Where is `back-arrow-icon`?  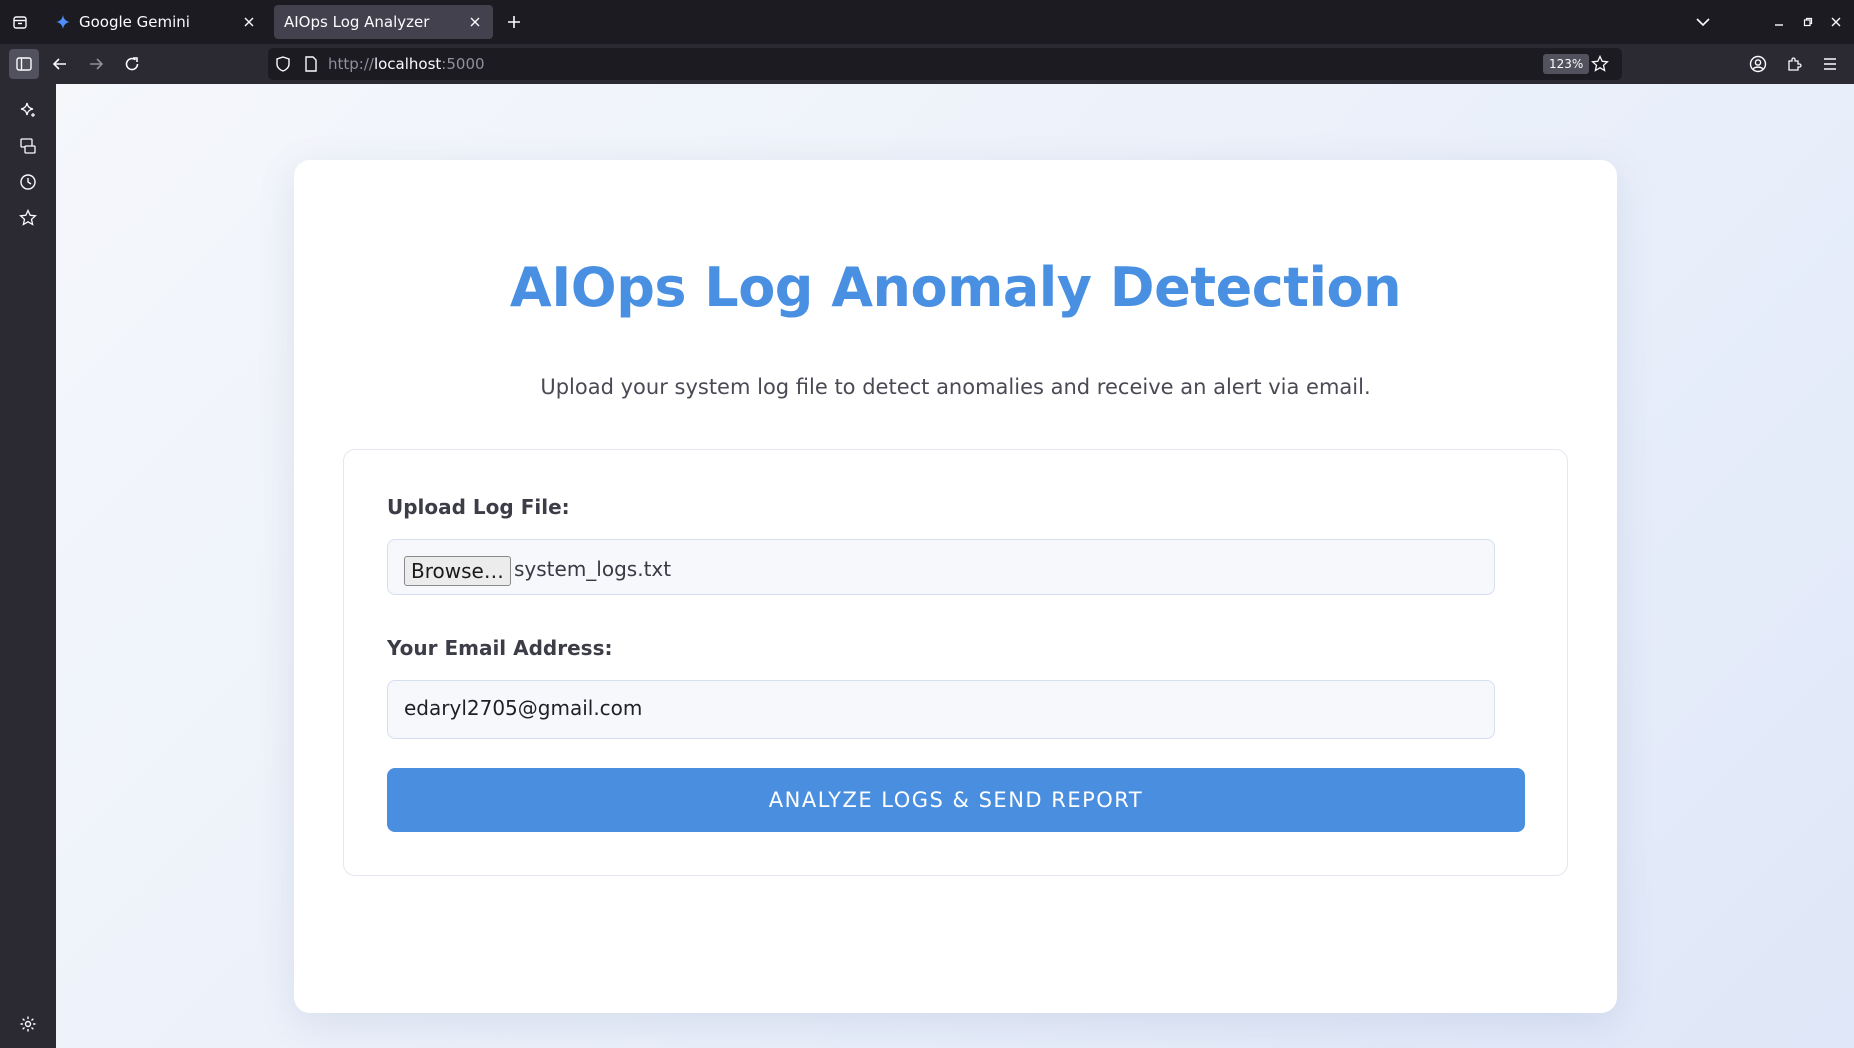
back-arrow-icon is located at coordinates (60, 64).